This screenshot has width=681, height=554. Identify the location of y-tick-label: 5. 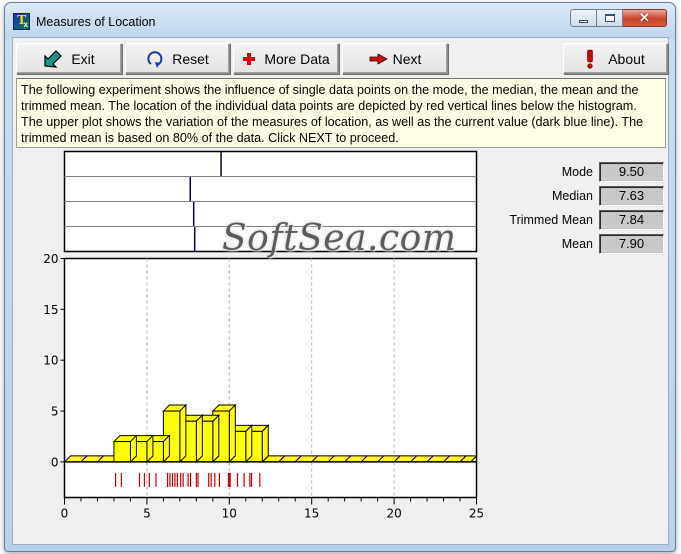
(55, 412).